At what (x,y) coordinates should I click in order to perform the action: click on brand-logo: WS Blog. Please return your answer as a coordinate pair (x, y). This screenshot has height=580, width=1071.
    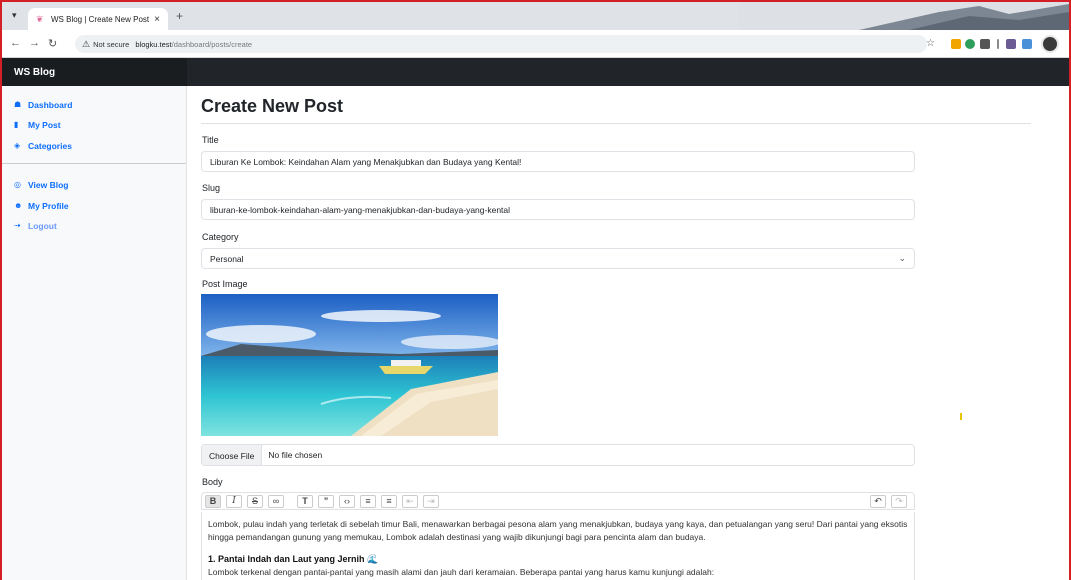
    Looking at the image, I should click on (94, 72).